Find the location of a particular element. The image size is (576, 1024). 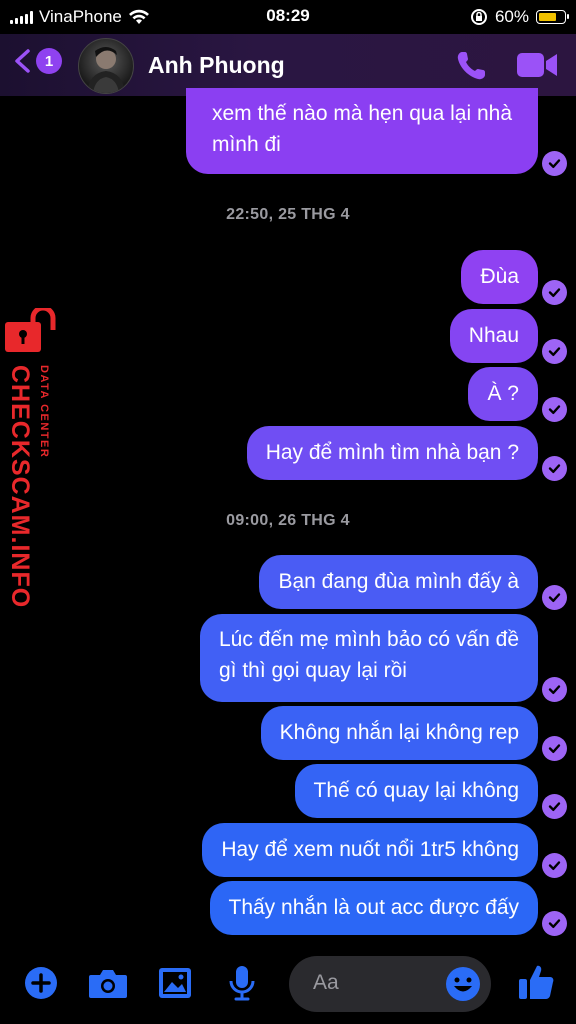

chat-header: 1 Anh Phuong is located at coordinates (288, 65).